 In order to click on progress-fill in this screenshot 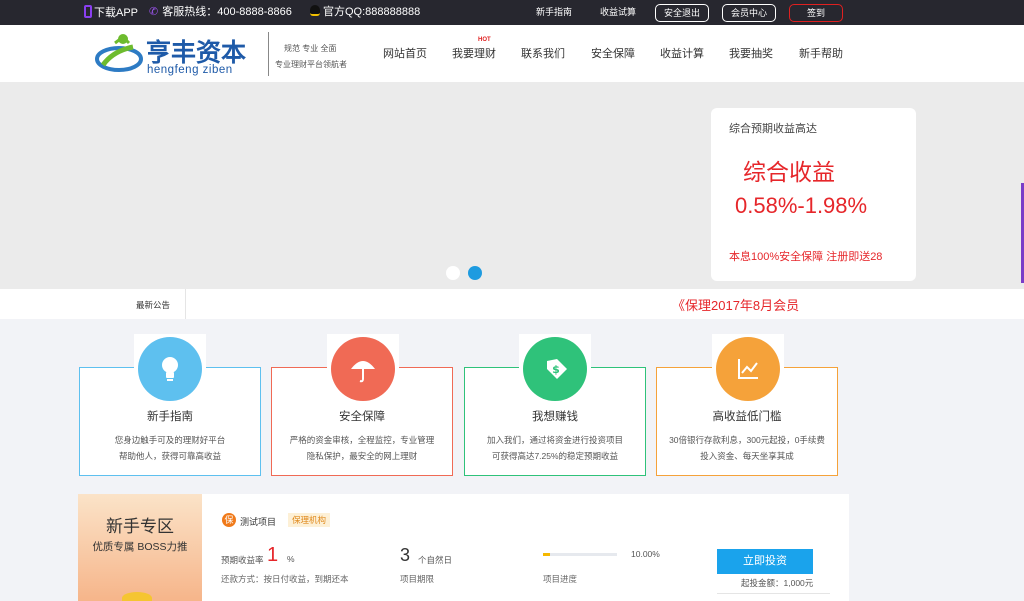, I will do `click(547, 554)`.